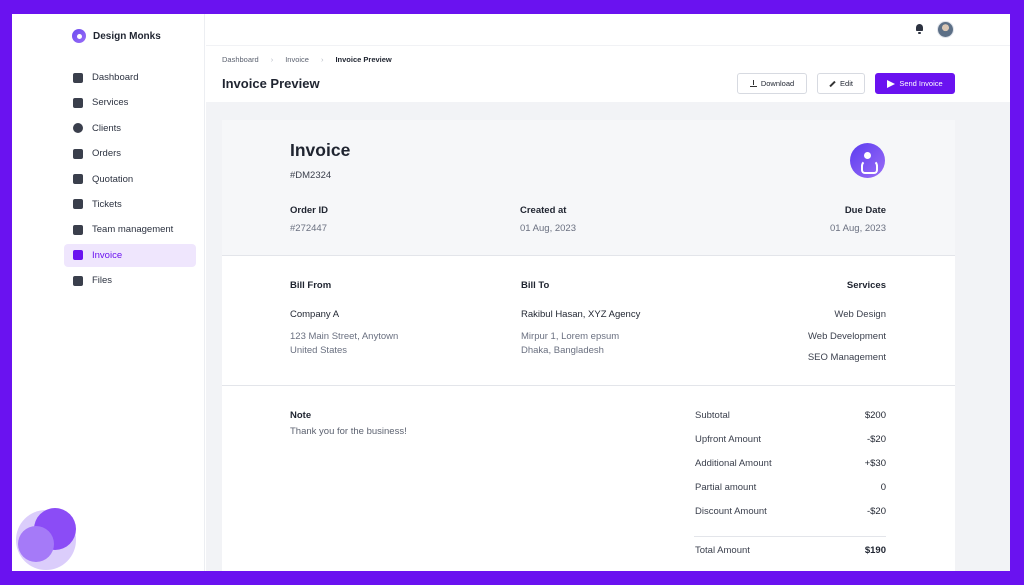  Describe the element at coordinates (581, 314) in the screenshot. I see `bill-to-name: Rakibul Hasan, XYZ Agency` at that location.